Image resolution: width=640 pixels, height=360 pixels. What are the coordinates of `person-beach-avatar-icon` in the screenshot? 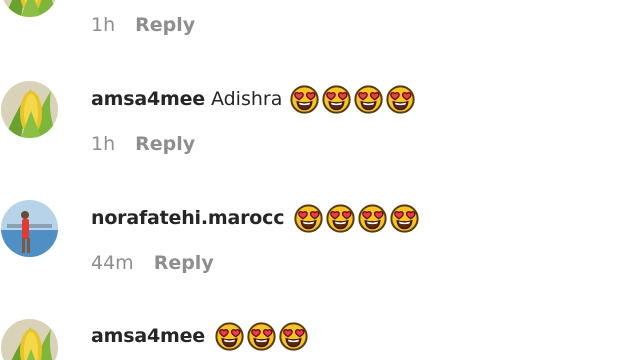 It's located at (29, 228).